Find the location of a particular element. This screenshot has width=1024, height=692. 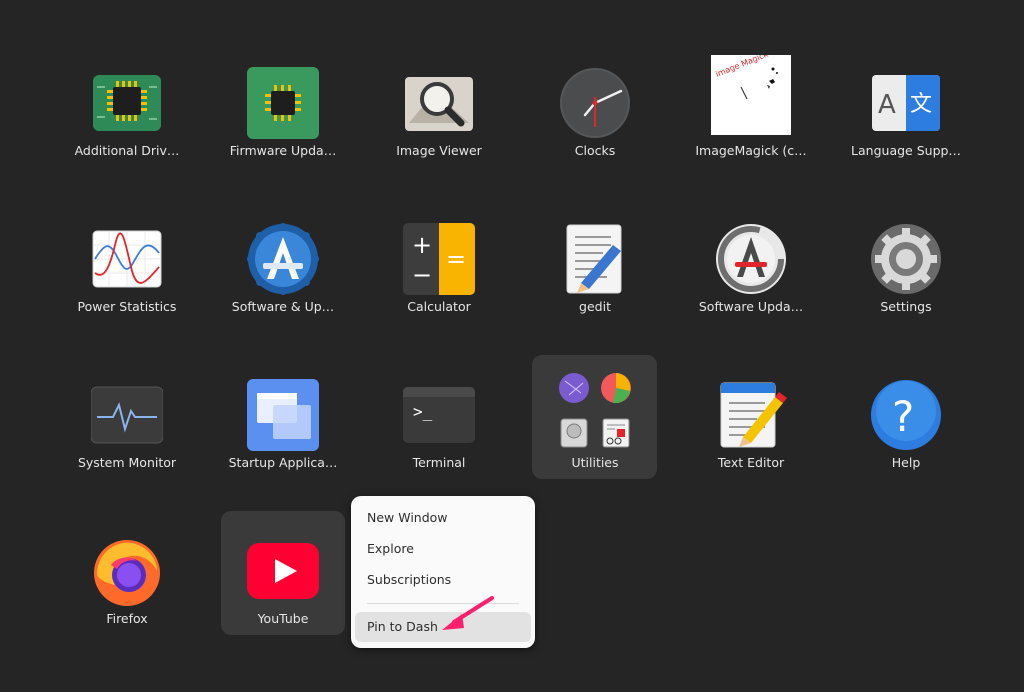

app-power-statistics: Power Statistics is located at coordinates (127, 281).